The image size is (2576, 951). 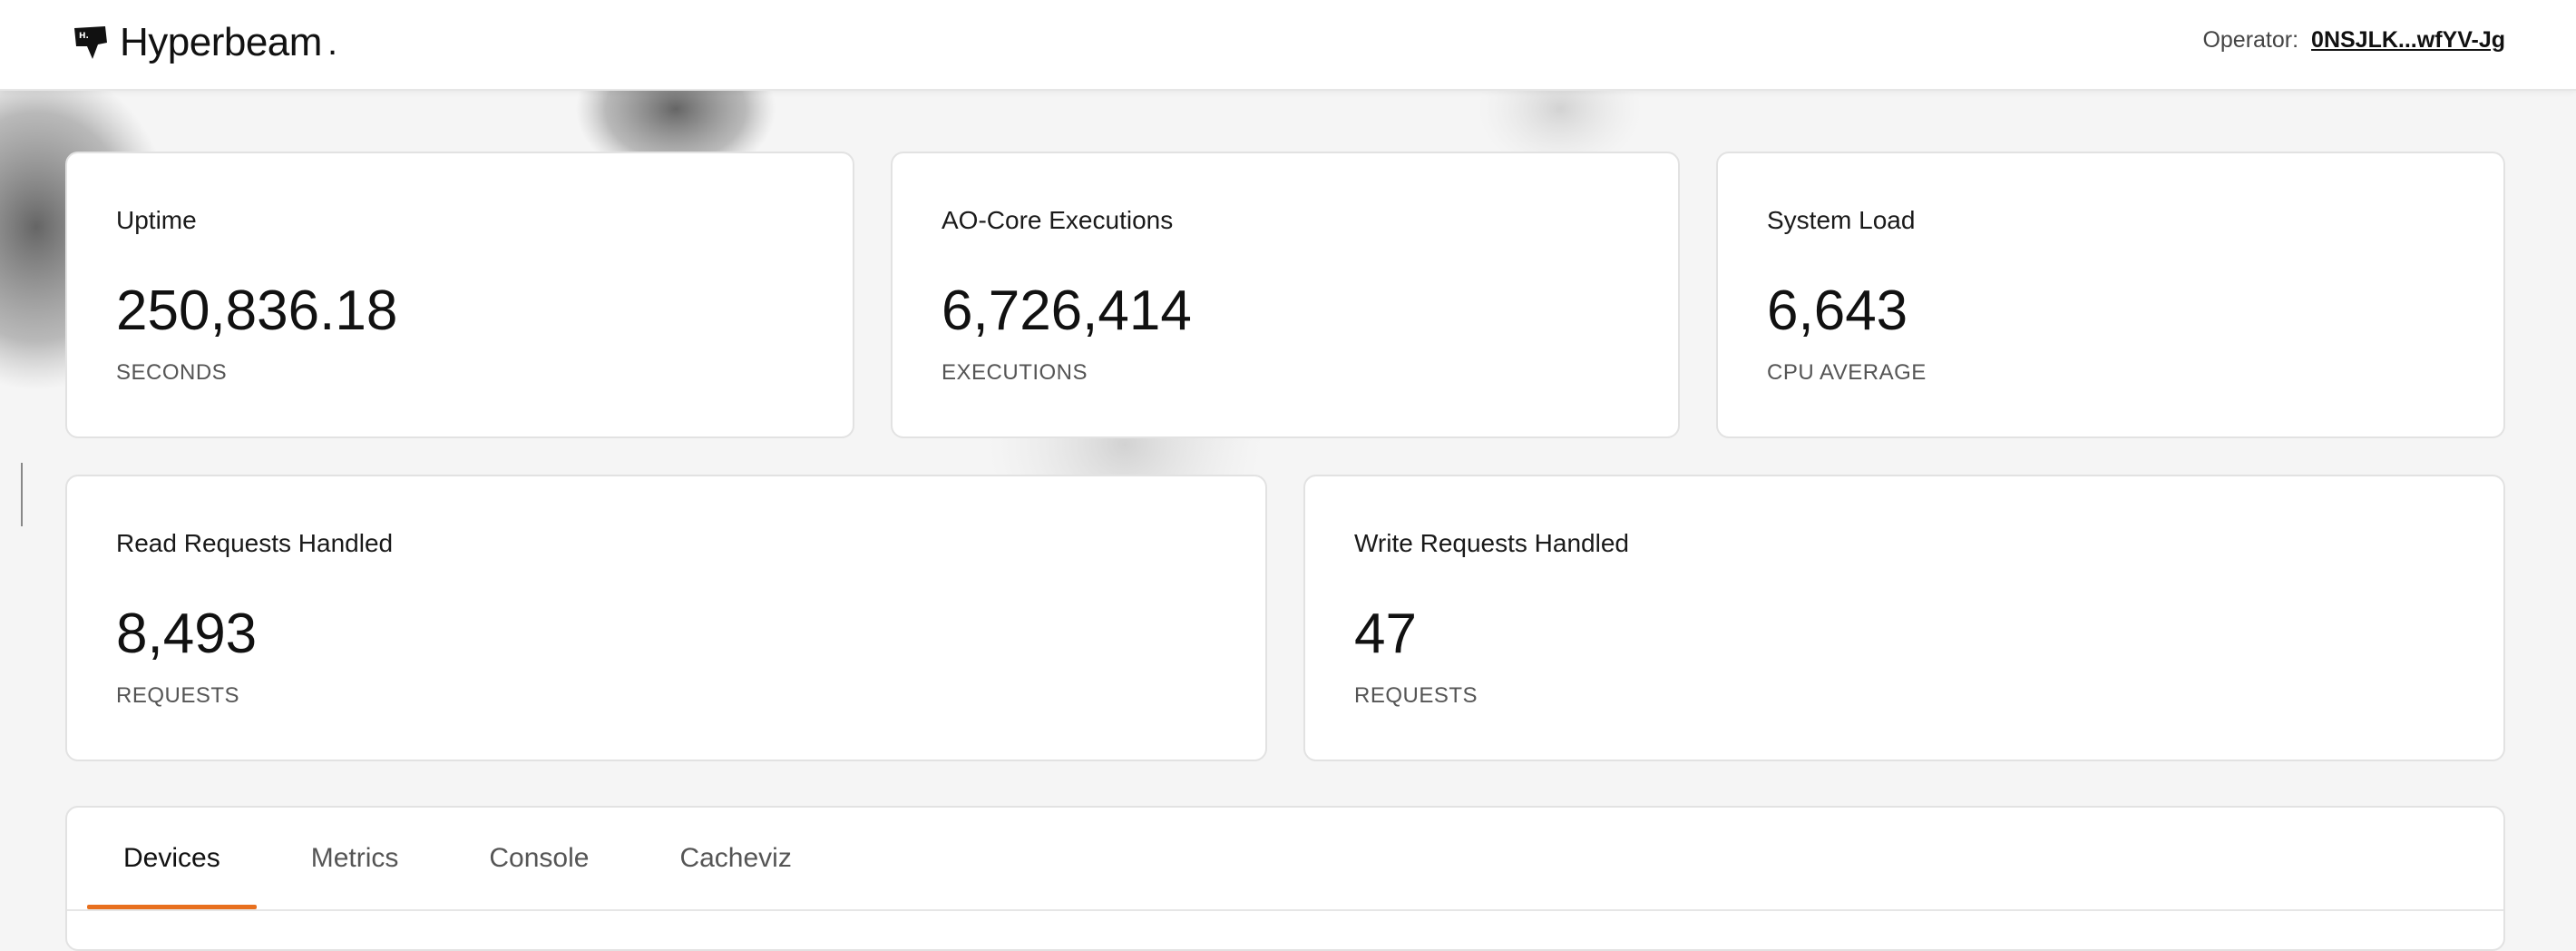 I want to click on stat-value: 47, so click(x=1385, y=634).